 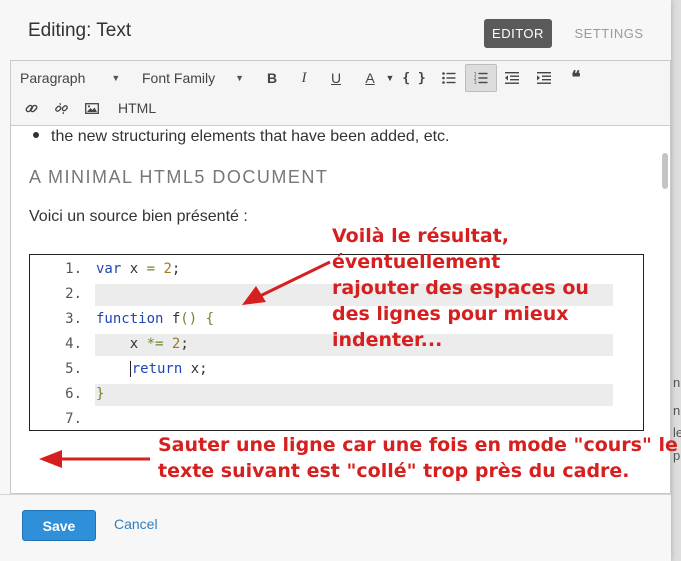 I want to click on bold-button: B, so click(x=272, y=78).